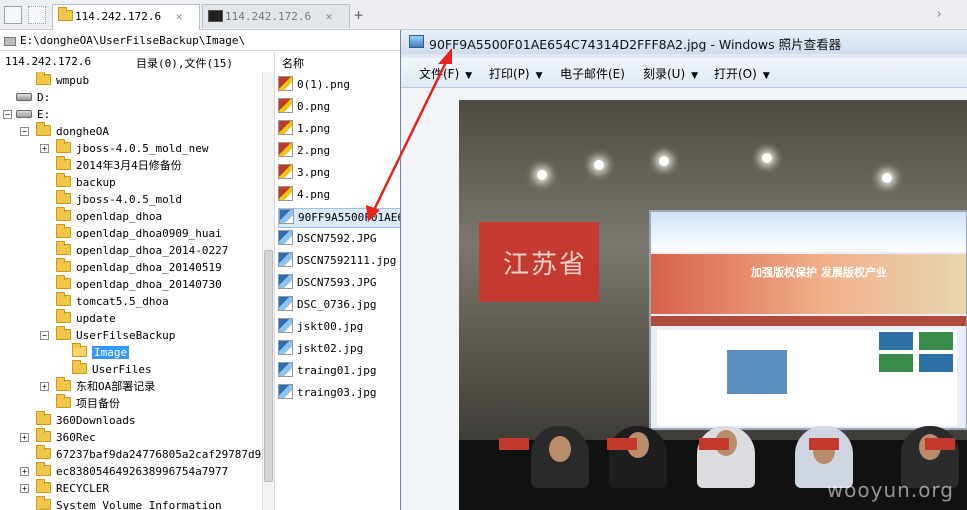 The image size is (967, 510). What do you see at coordinates (62, 80) in the screenshot?
I see `tree-item: wmpub` at bounding box center [62, 80].